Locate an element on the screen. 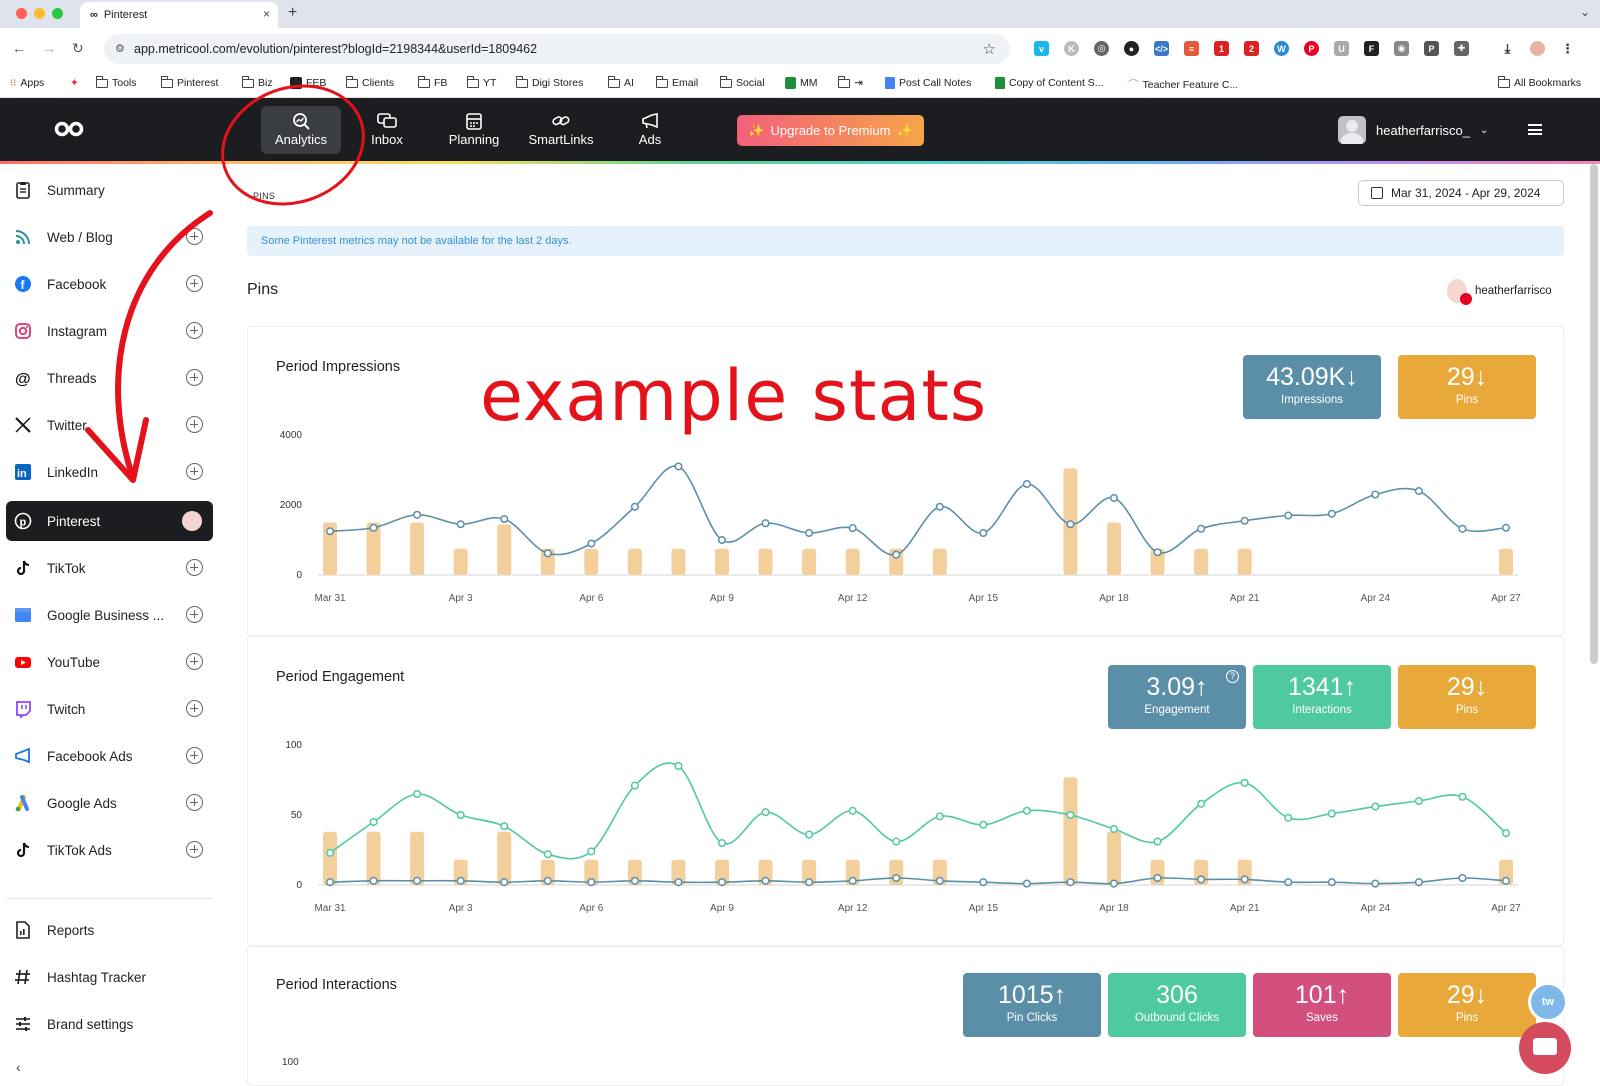 The image size is (1600, 1086). add-twitter-icon is located at coordinates (194, 424).